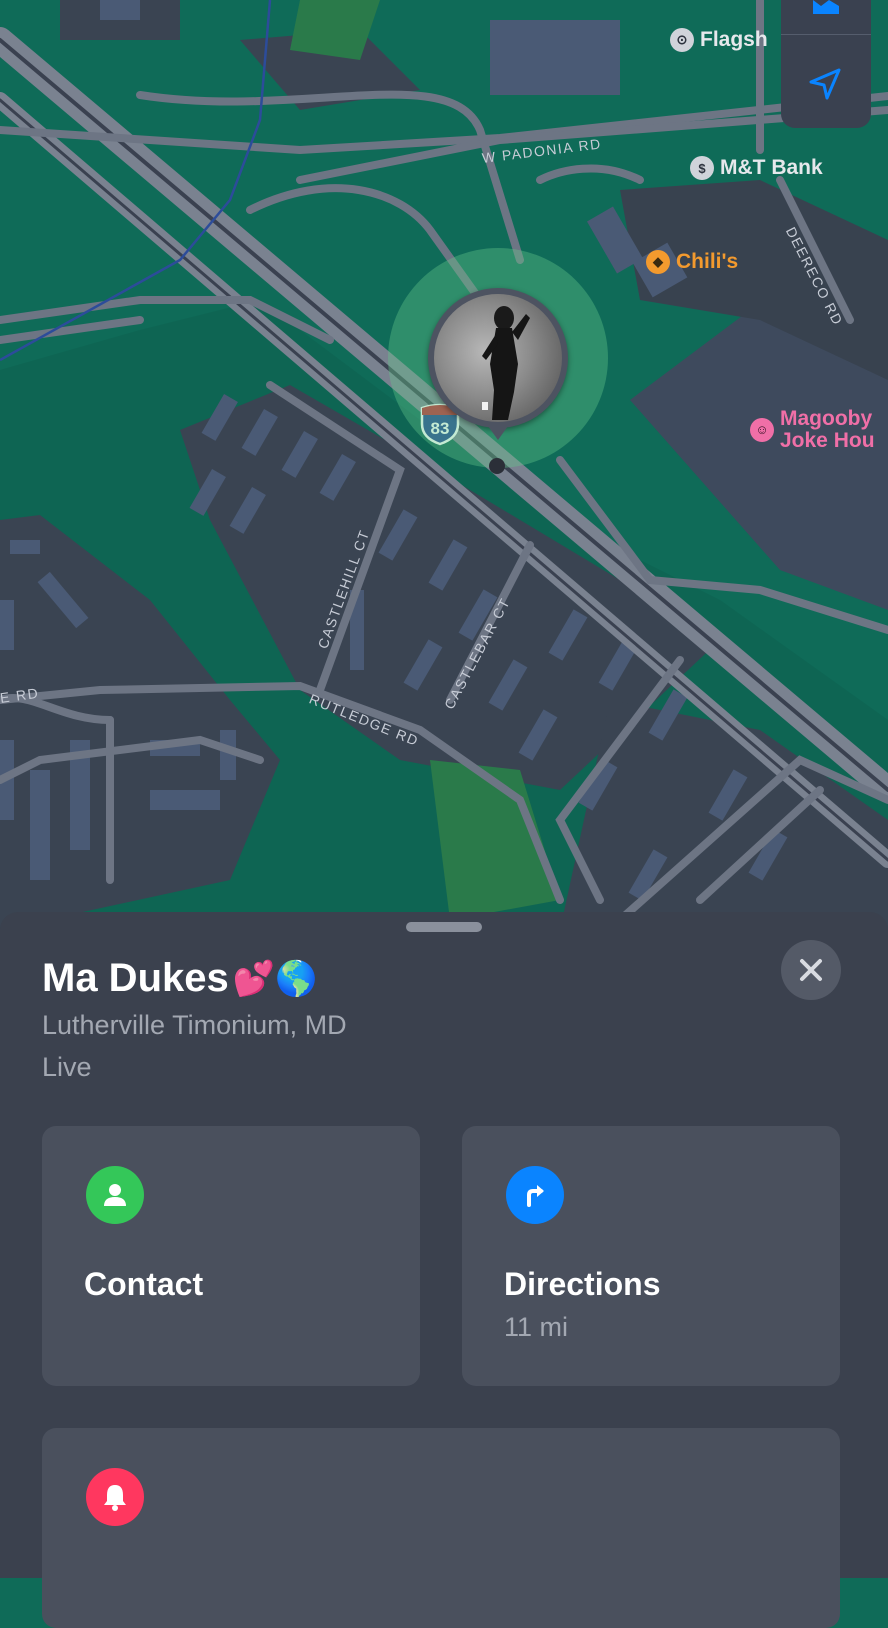  Describe the element at coordinates (506, 363) in the screenshot. I see `avatar-photo` at that location.